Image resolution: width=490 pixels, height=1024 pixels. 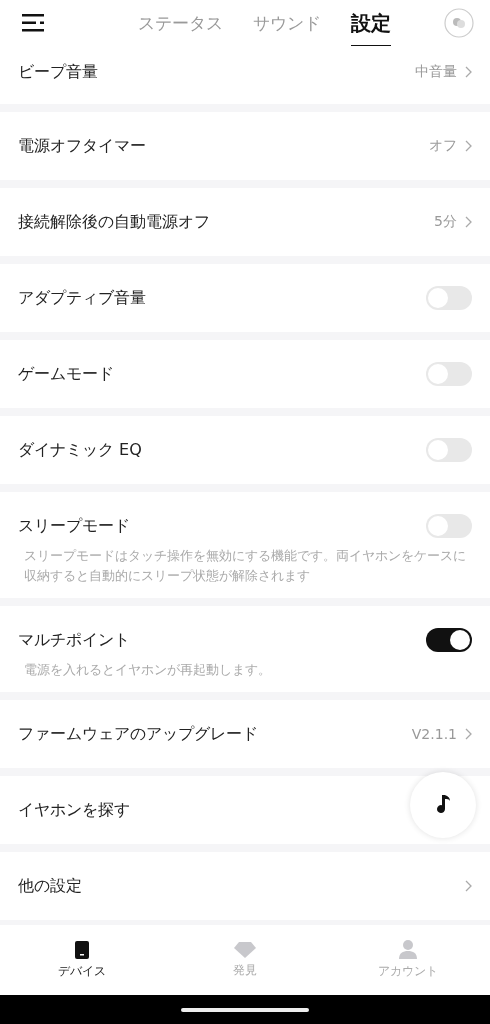 What do you see at coordinates (74, 810) in the screenshot?
I see `setting-label: イヤホンを探す` at bounding box center [74, 810].